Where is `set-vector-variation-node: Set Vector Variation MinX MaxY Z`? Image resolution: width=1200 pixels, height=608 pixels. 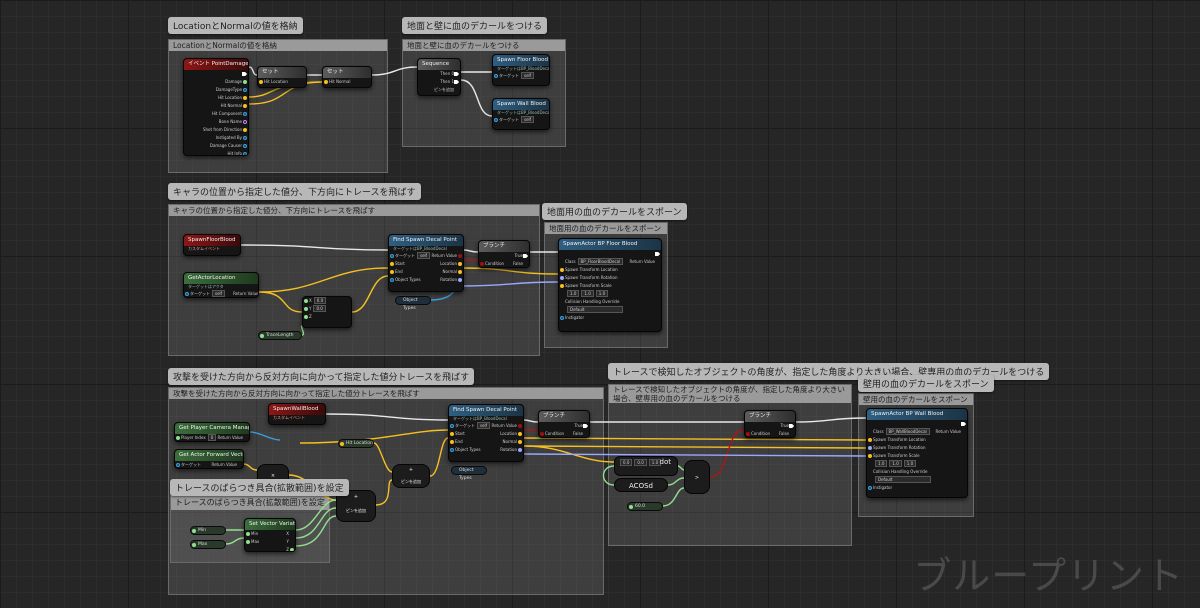
set-vector-variation-node: Set Vector Variation MinX MaxY Z is located at coordinates (270, 535).